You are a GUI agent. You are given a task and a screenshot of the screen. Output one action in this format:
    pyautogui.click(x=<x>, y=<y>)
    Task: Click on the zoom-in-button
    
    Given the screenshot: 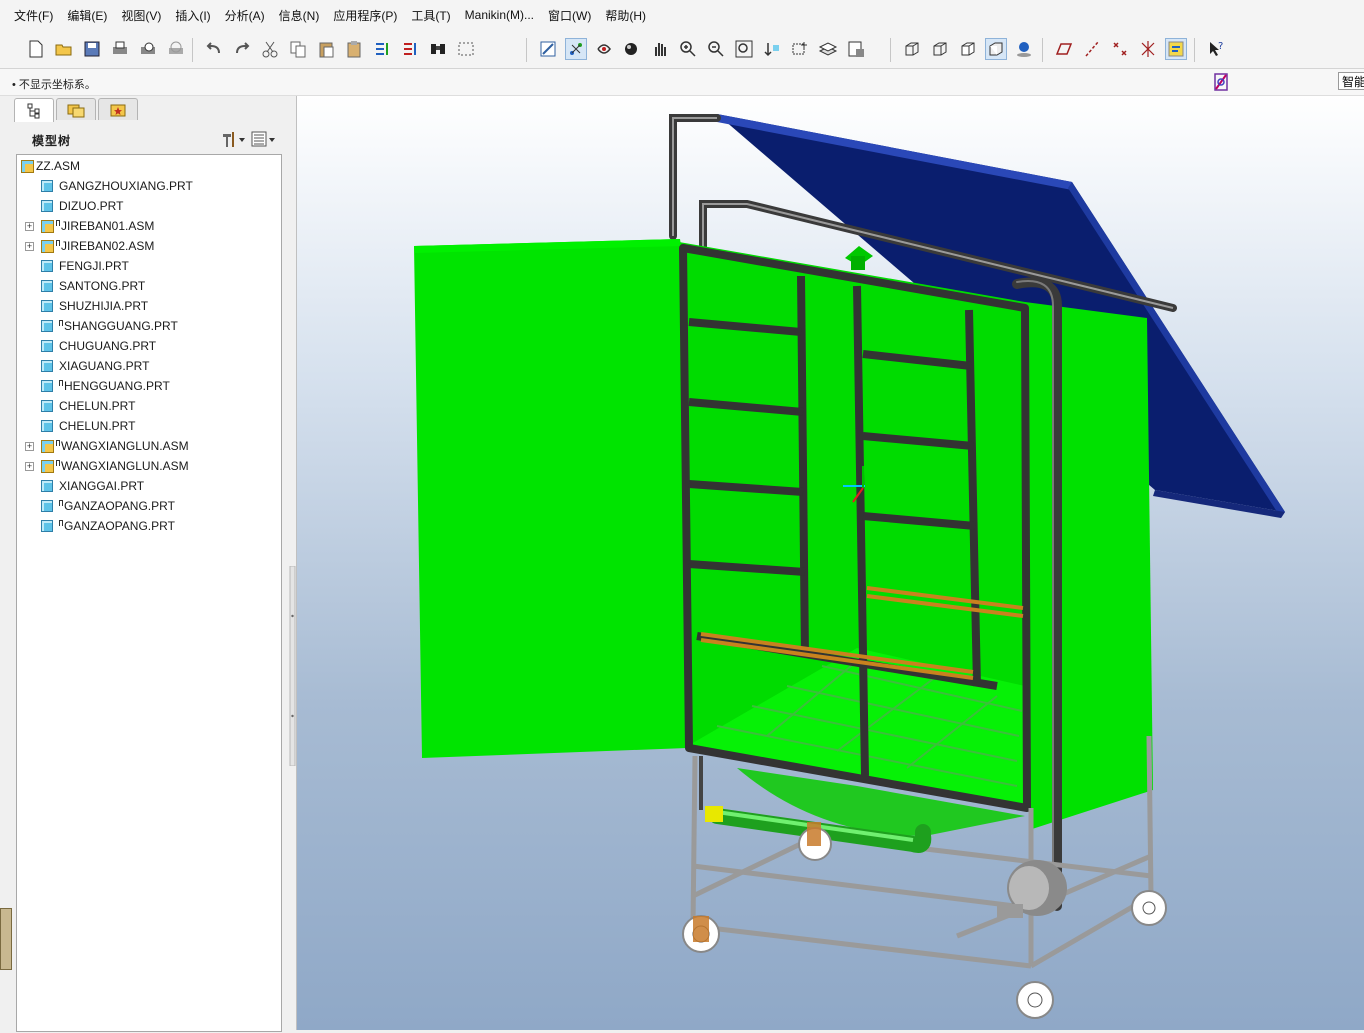 What is the action you would take?
    pyautogui.click(x=688, y=49)
    